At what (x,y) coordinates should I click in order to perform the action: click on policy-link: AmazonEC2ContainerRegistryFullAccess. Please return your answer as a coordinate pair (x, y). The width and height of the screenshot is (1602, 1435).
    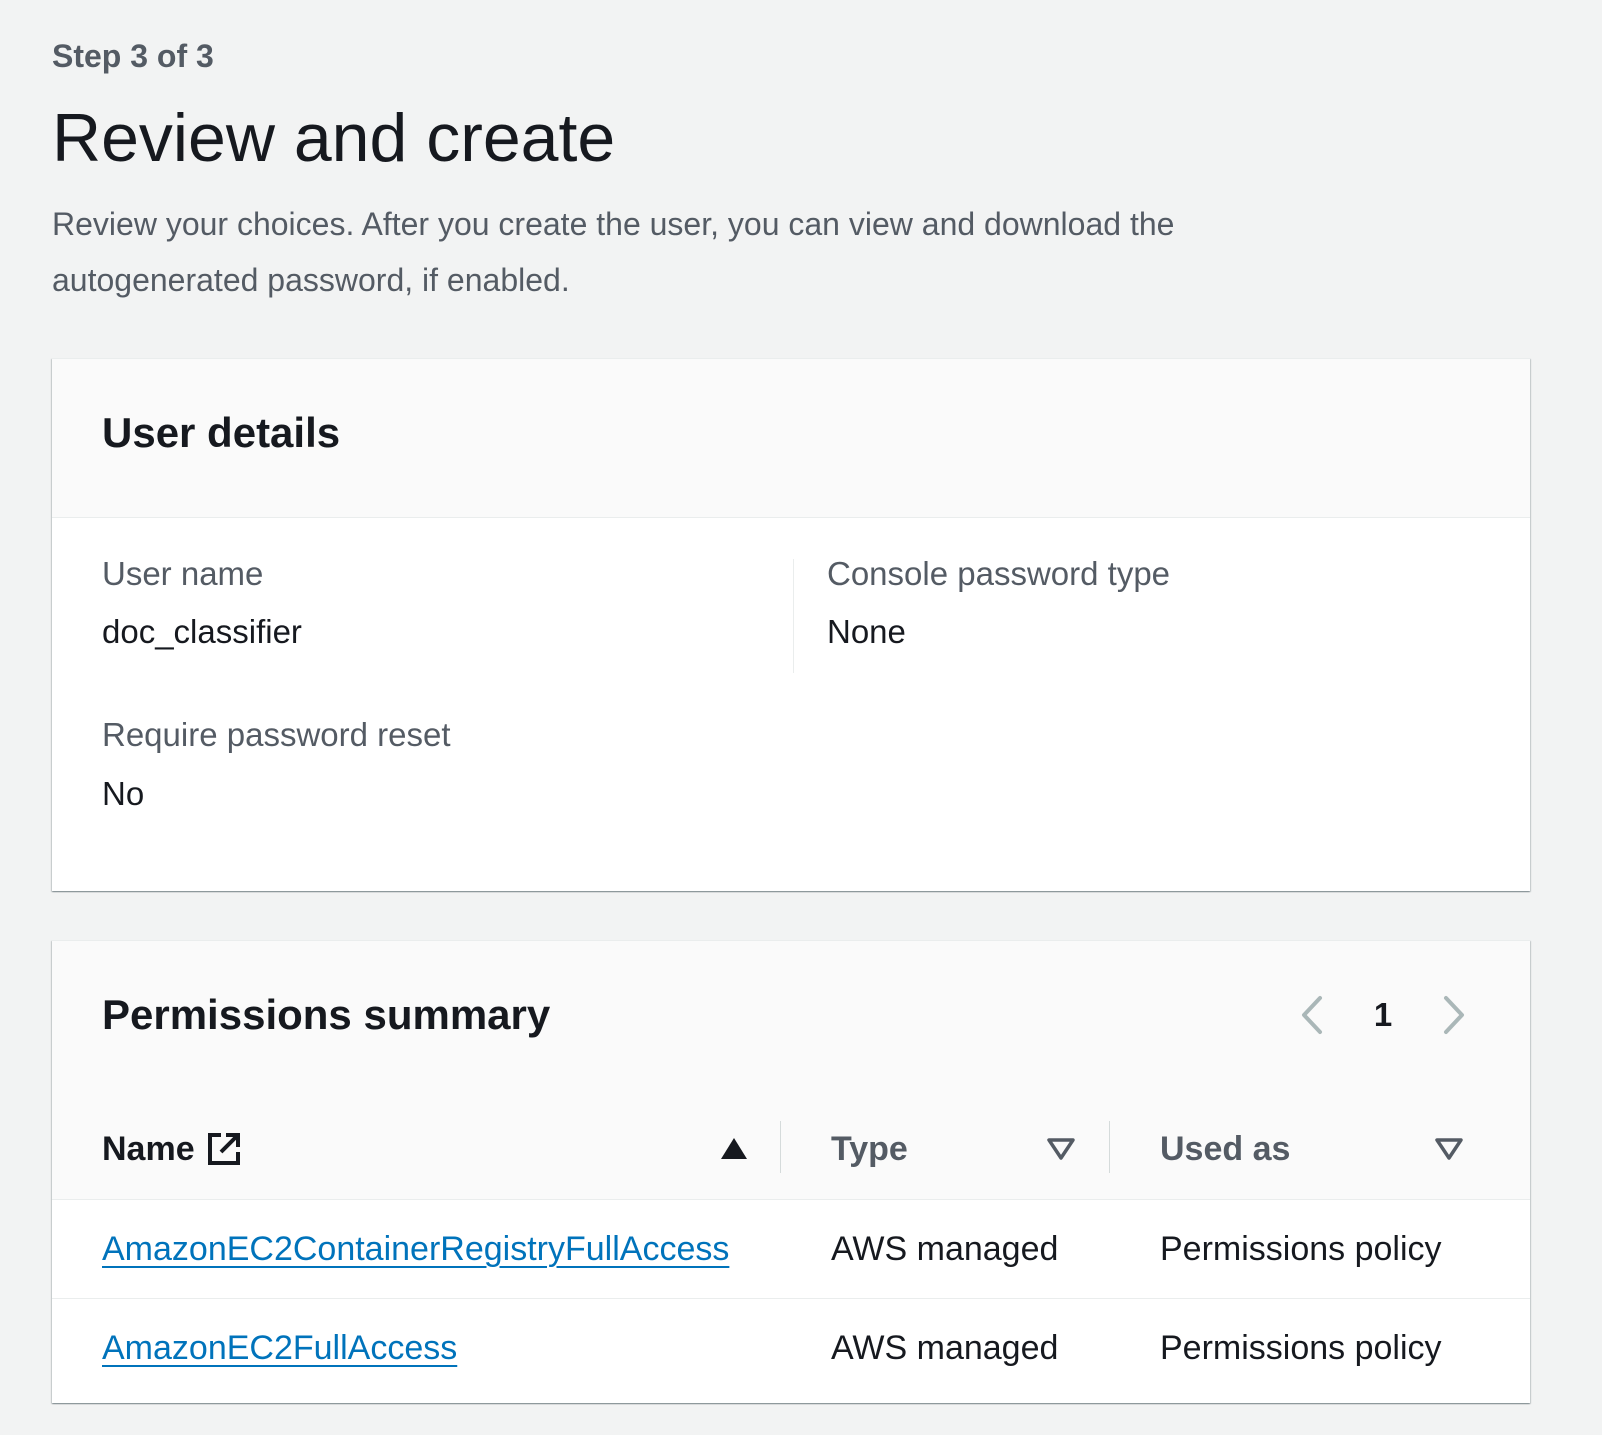
    Looking at the image, I should click on (415, 1249).